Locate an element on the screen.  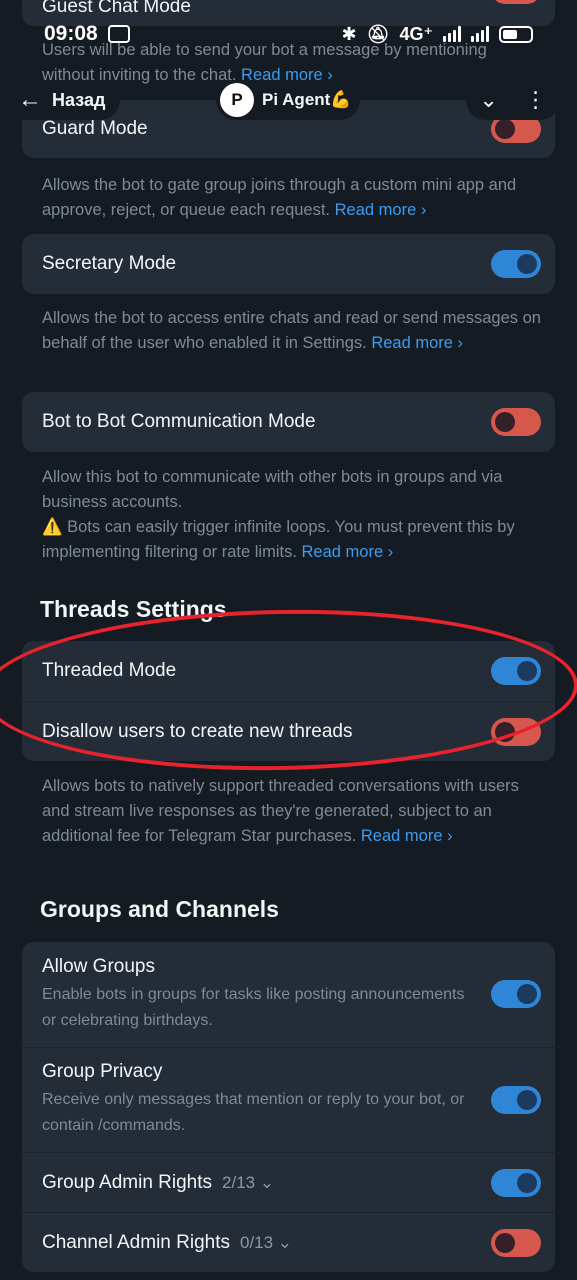
group-privacy-toggle is located at coordinates (516, 1100).